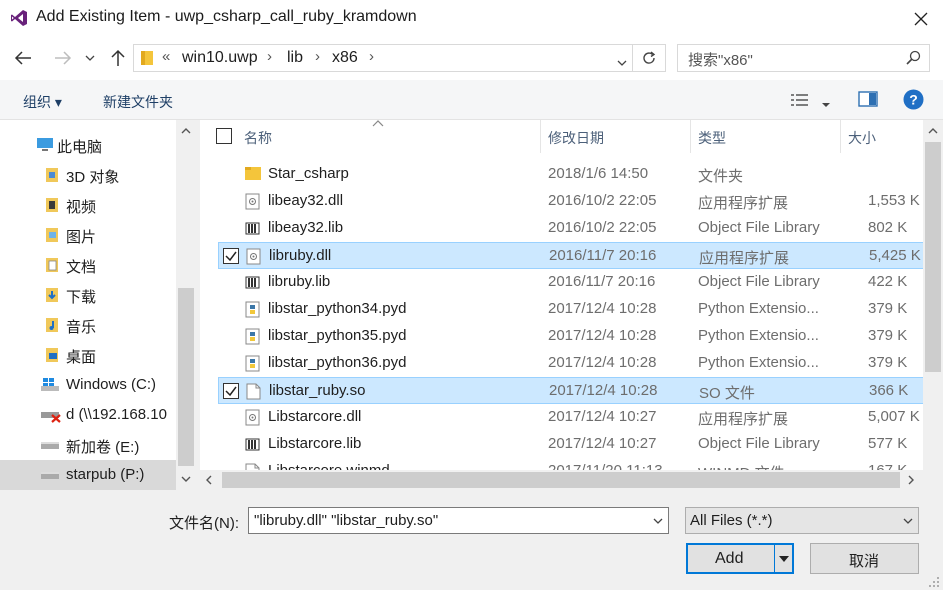  What do you see at coordinates (580, 255) in the screenshot?
I see `file-row: libruby.dll 2016/11/7 20:16 应用程序扩展 5,425 K` at bounding box center [580, 255].